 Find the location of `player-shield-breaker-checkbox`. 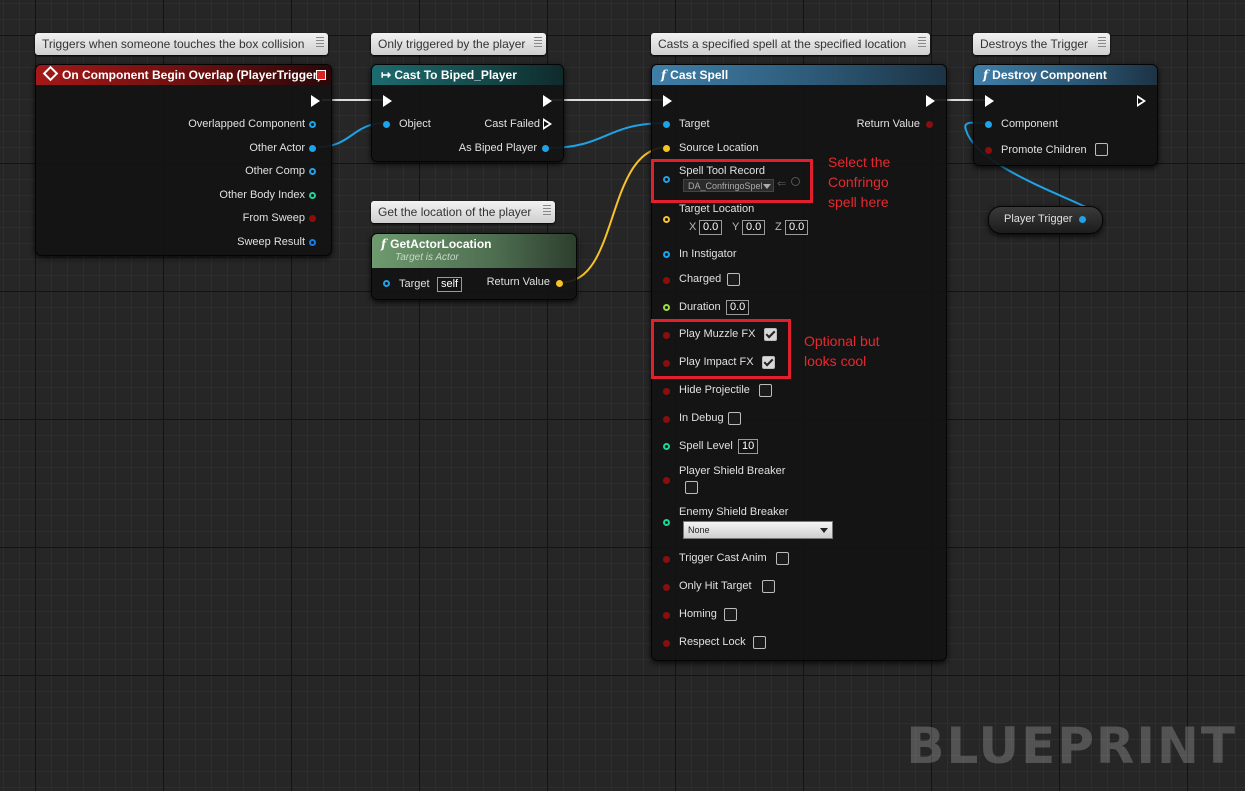

player-shield-breaker-checkbox is located at coordinates (691, 487).